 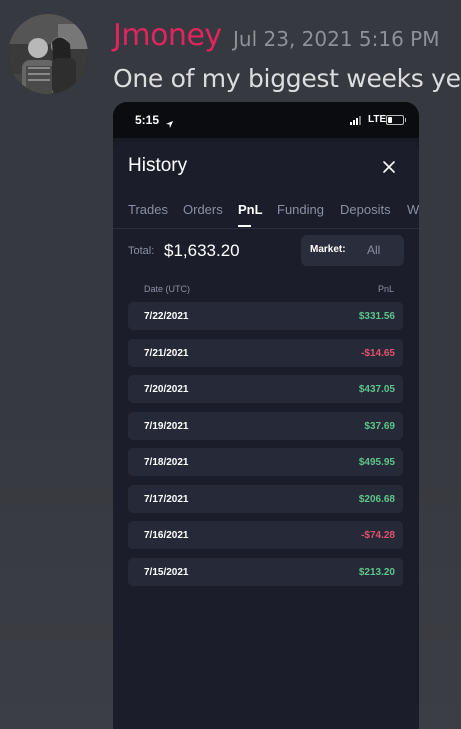 What do you see at coordinates (376, 316) in the screenshot?
I see `pnl-row-value: $331.56` at bounding box center [376, 316].